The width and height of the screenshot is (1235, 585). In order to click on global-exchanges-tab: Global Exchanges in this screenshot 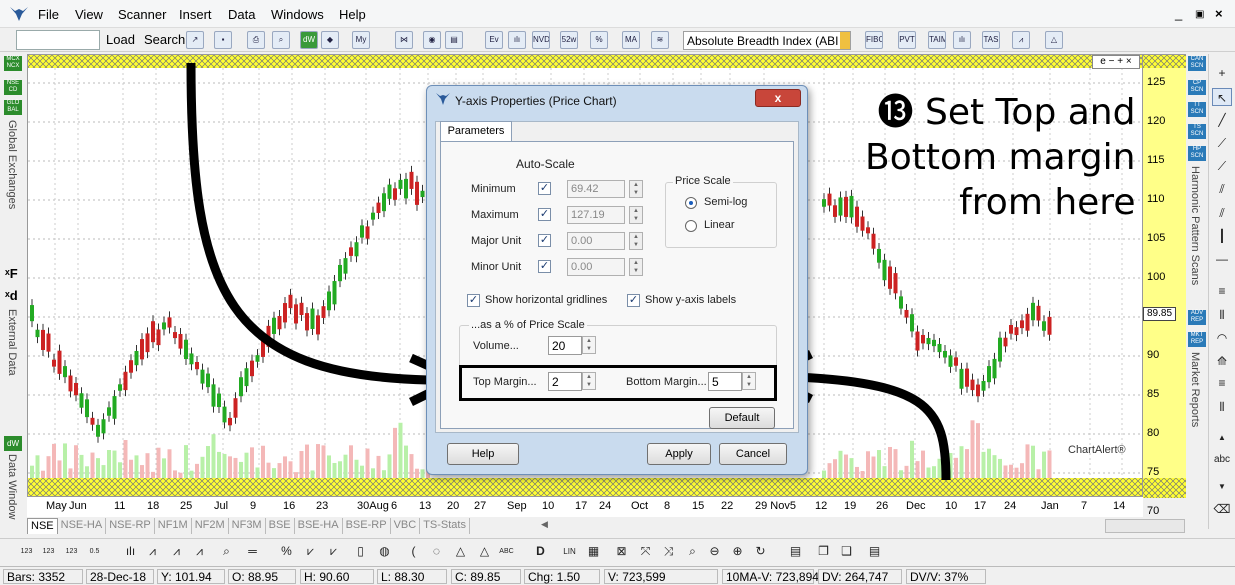, I will do `click(12, 164)`.